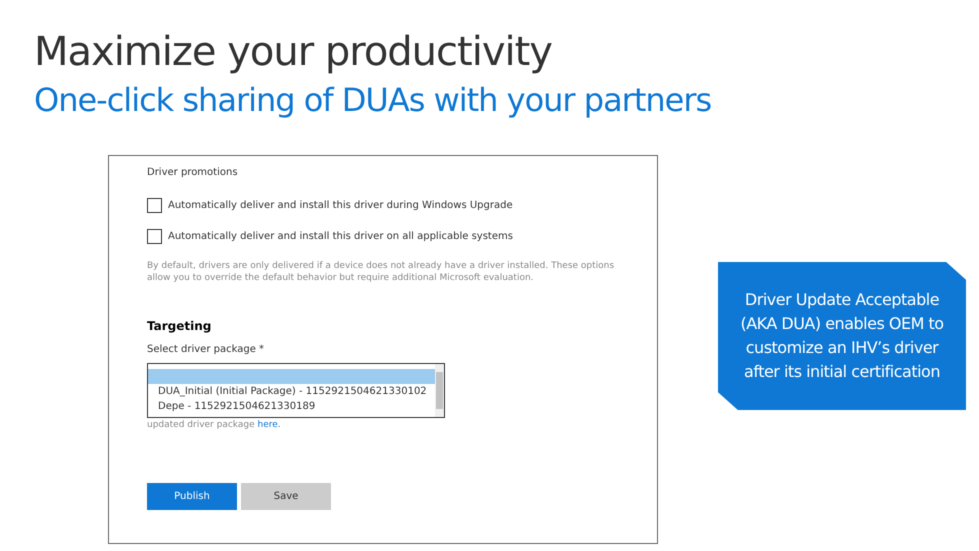  I want to click on slide-title: Maximize your productivity, so click(293, 52).